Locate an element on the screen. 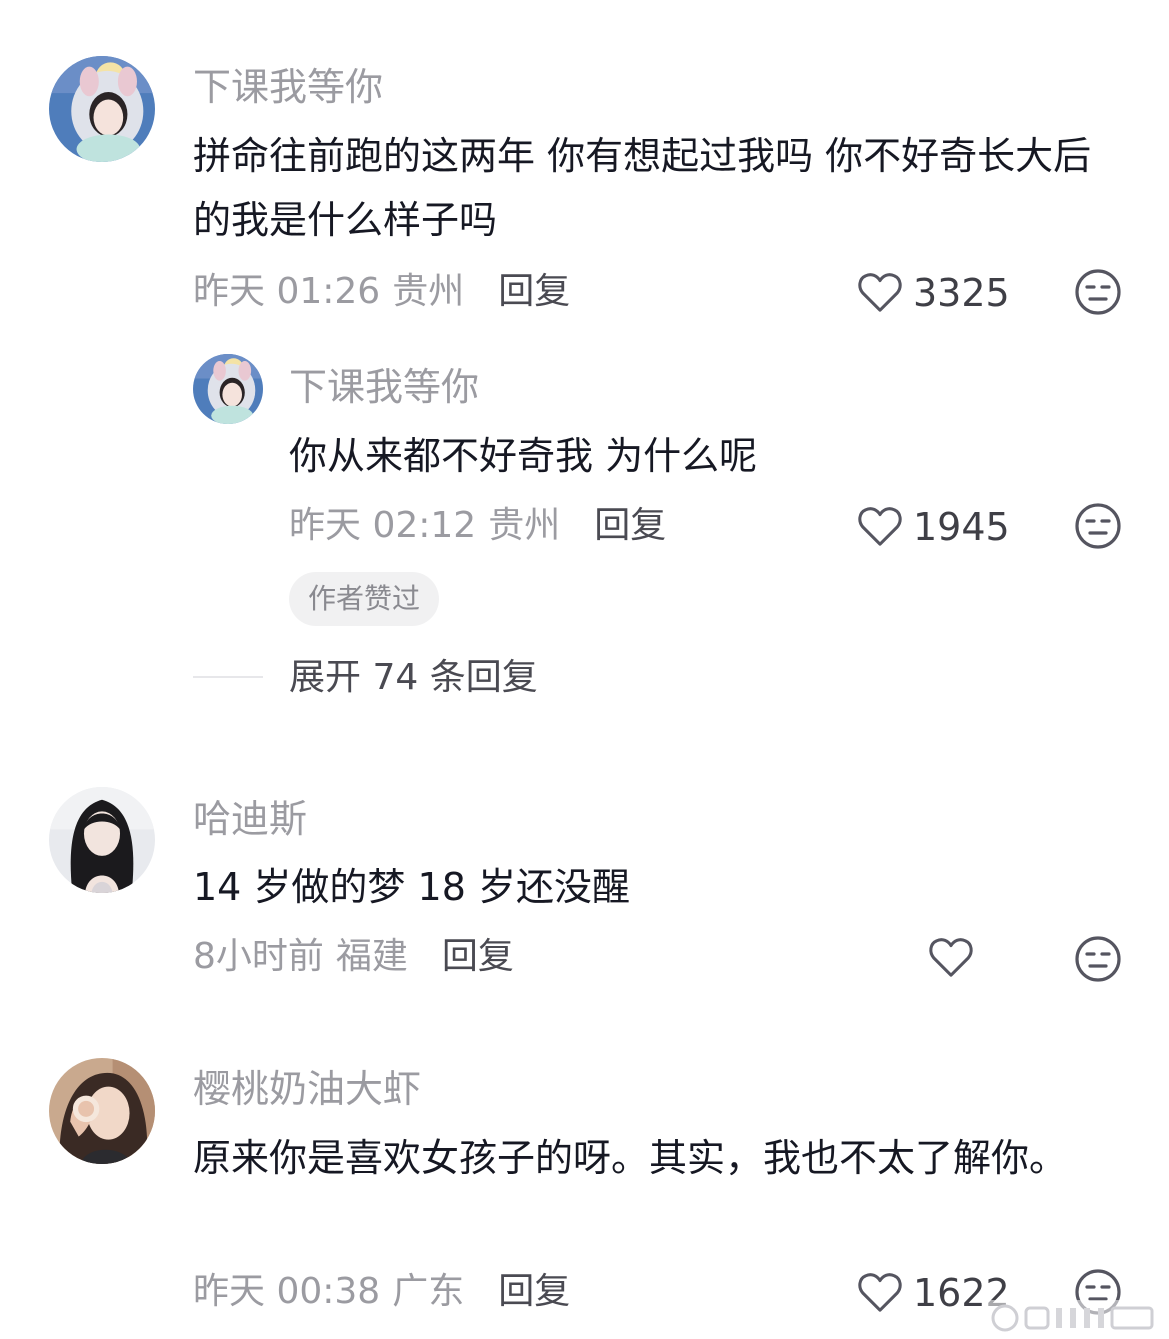 This screenshot has height=1339, width=1169. watermark-icon is located at coordinates (1072, 1318).